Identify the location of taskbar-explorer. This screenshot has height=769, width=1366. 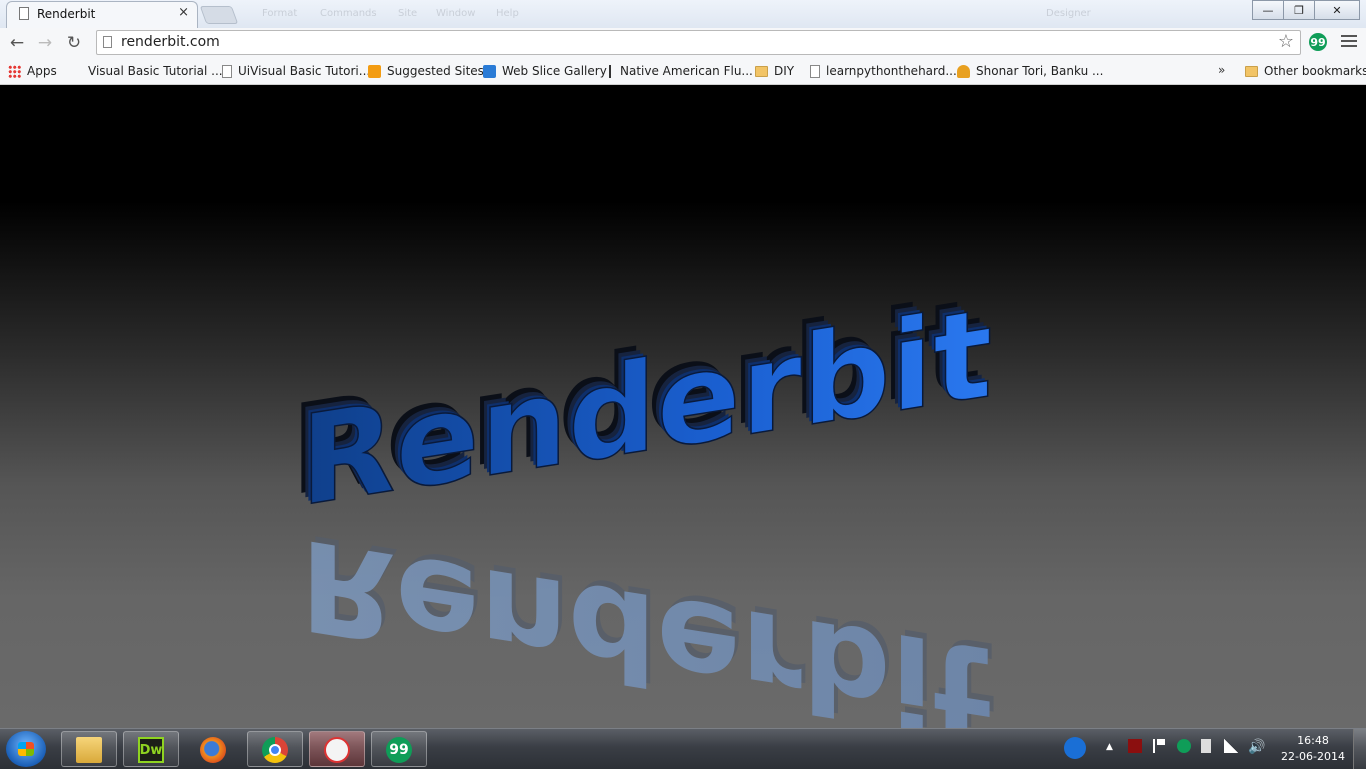
(89, 749).